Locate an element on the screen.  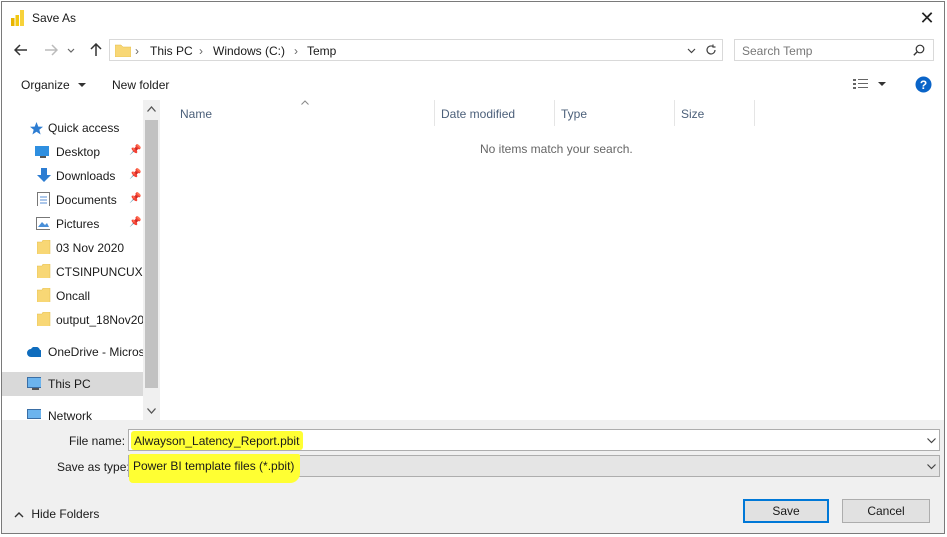
file-name-field: Alwayson_Latency_Report.pbit is located at coordinates (534, 440).